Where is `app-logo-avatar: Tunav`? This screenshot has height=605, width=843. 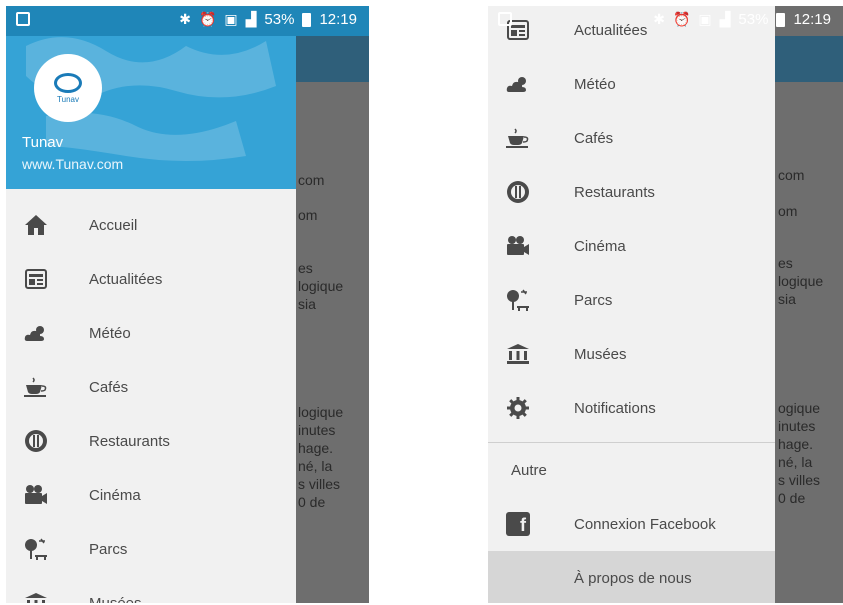
app-logo-avatar: Tunav is located at coordinates (68, 88).